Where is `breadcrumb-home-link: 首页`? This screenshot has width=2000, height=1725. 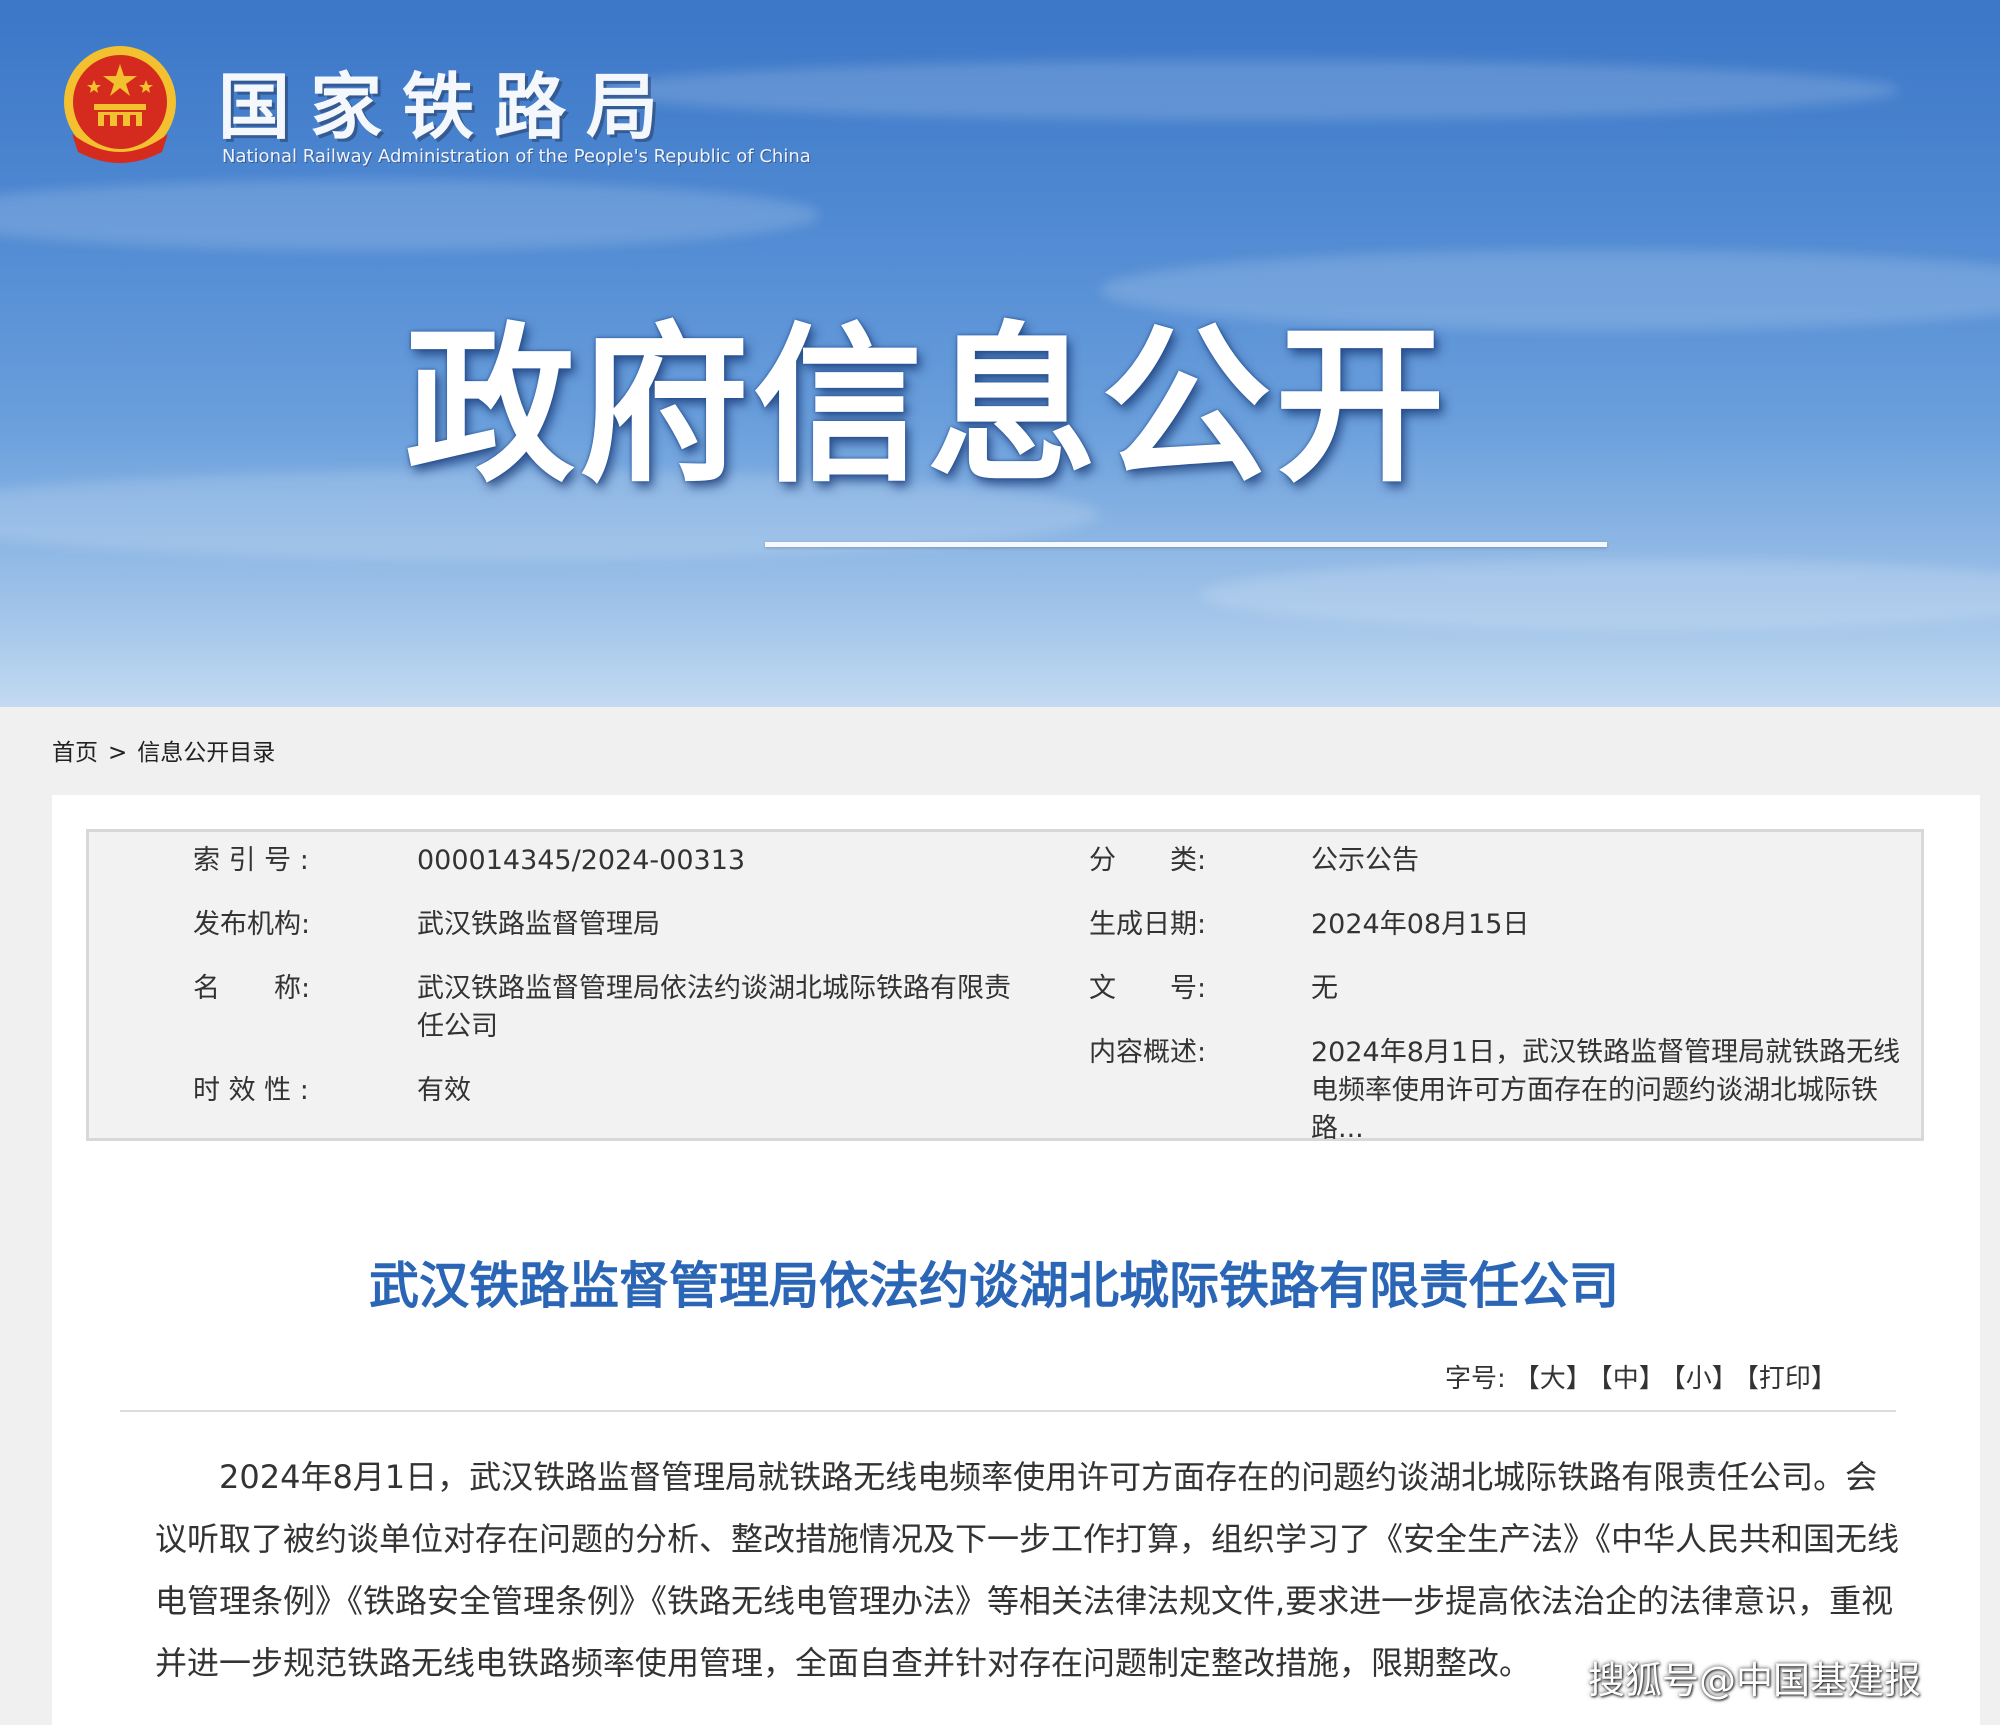 breadcrumb-home-link: 首页 is located at coordinates (75, 753).